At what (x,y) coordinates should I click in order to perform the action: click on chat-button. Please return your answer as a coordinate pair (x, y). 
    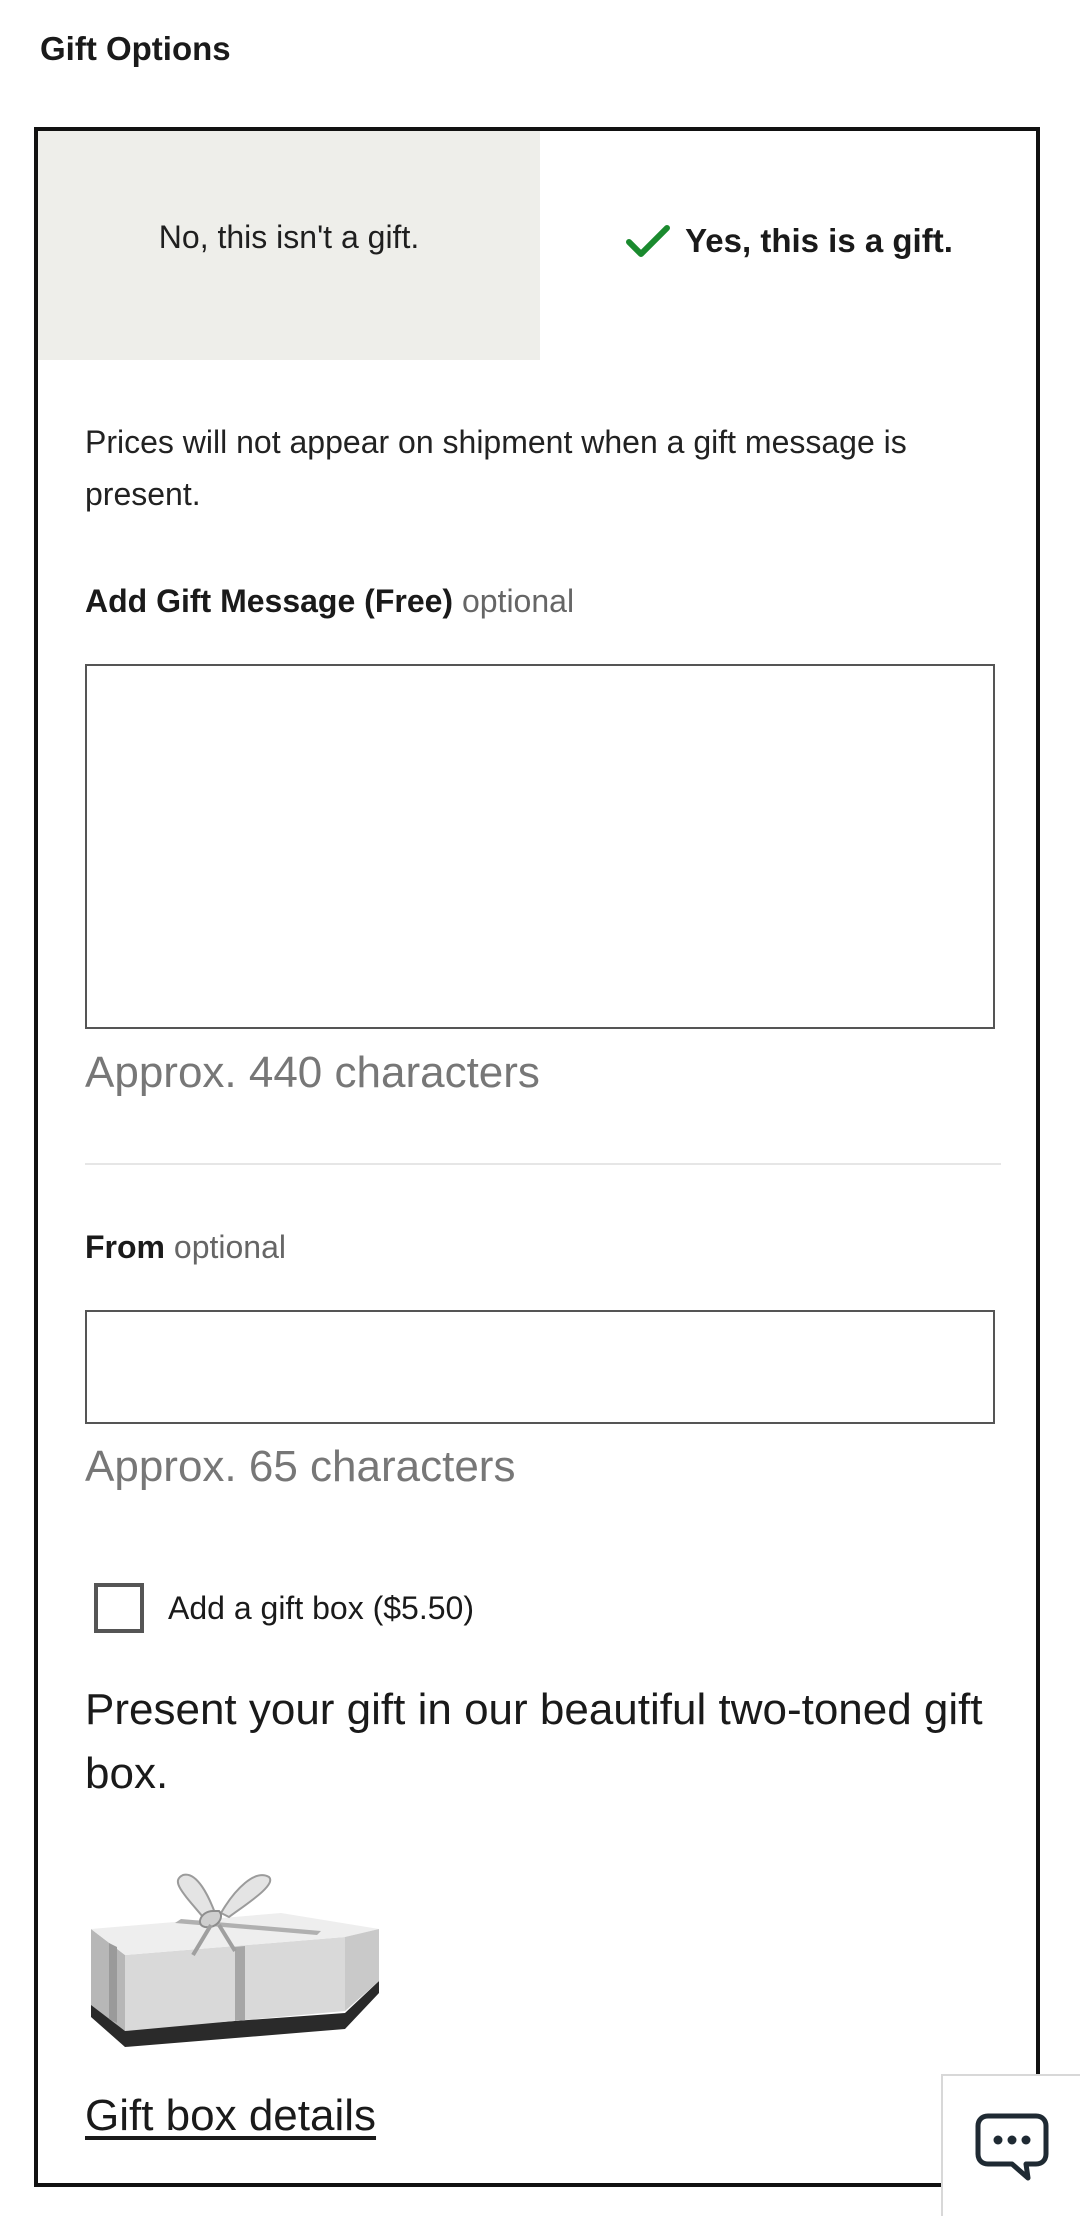
    Looking at the image, I should click on (1010, 2145).